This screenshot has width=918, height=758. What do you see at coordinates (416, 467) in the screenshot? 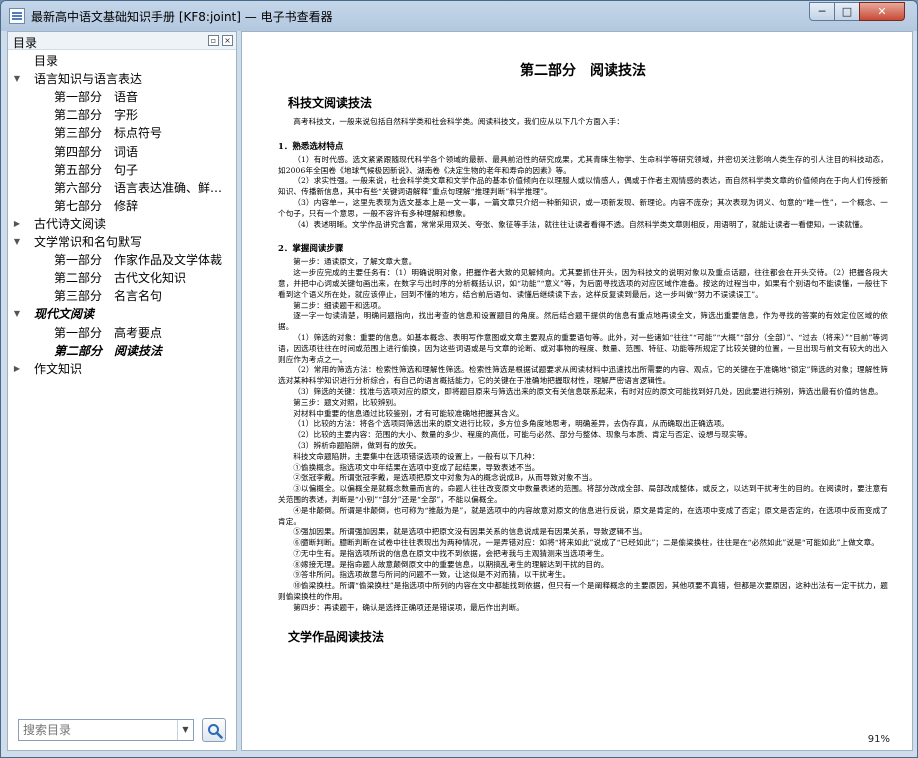
I see `body-paragraph: ①偷换概念。指选项文中年结果在选项中变成了起结果，导致表述不当。` at bounding box center [416, 467].